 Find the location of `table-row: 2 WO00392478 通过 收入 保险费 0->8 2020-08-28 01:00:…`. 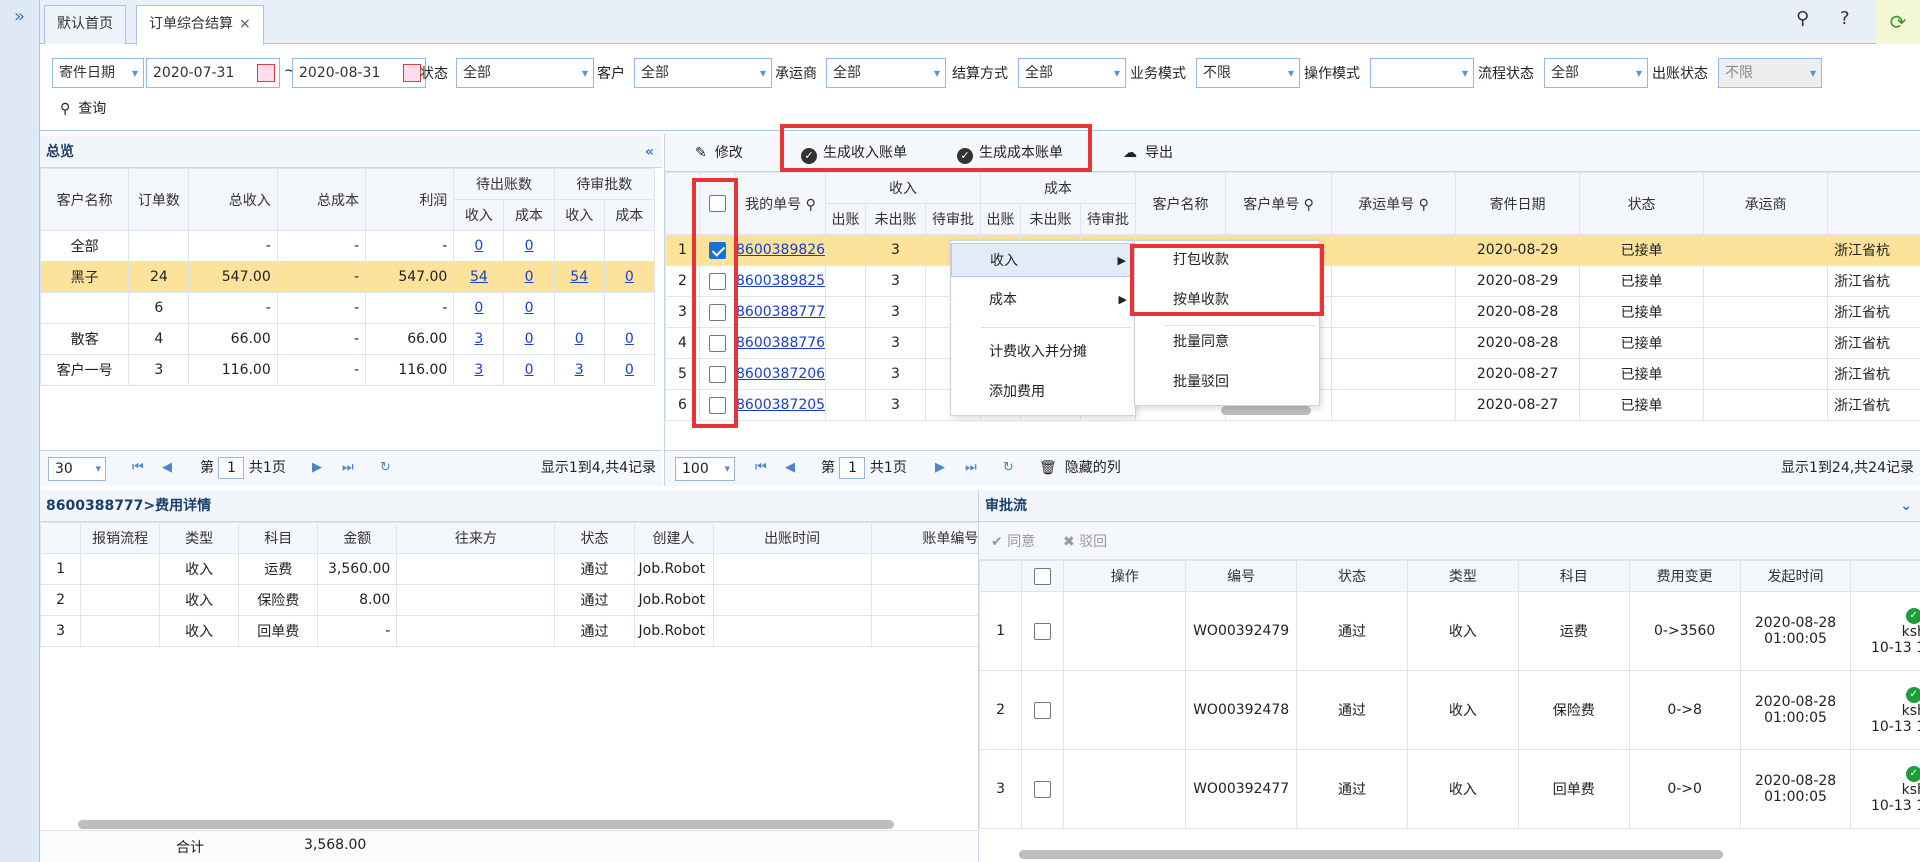

table-row: 2 WO00392478 通过 收入 保险费 0->8 2020-08-28 01:00:… is located at coordinates (1449, 710).